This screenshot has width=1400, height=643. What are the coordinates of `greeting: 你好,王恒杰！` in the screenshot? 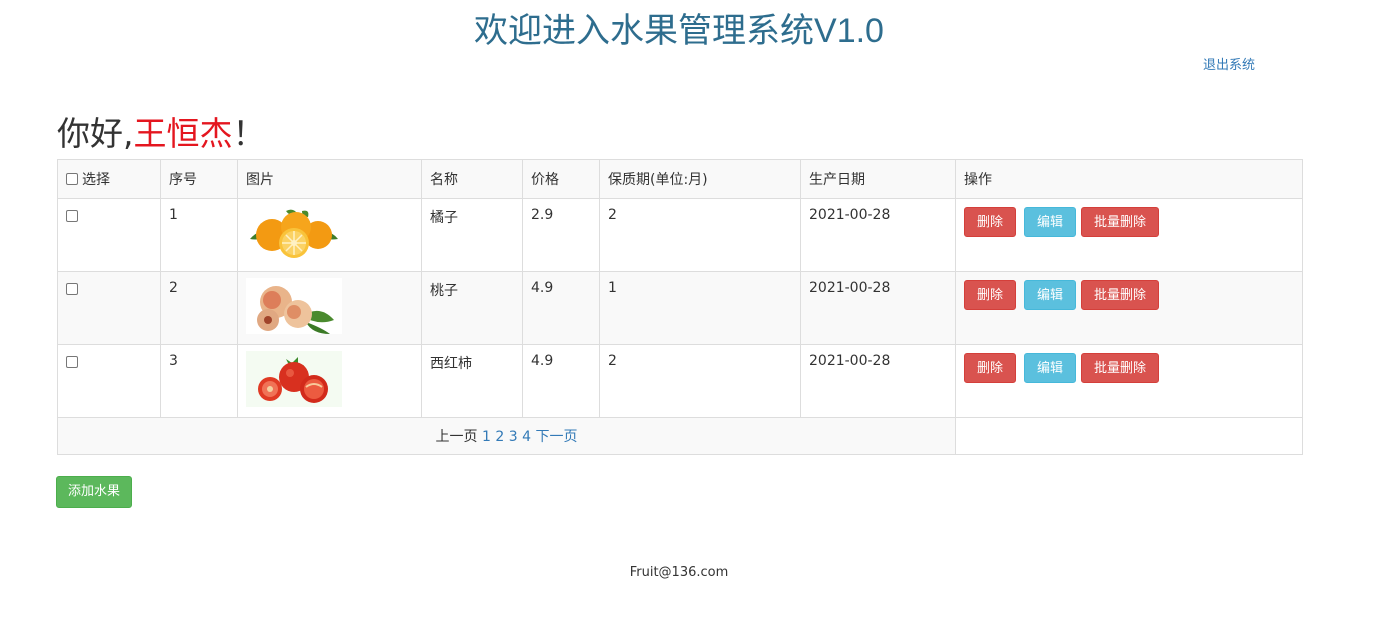 It's located at (161, 131).